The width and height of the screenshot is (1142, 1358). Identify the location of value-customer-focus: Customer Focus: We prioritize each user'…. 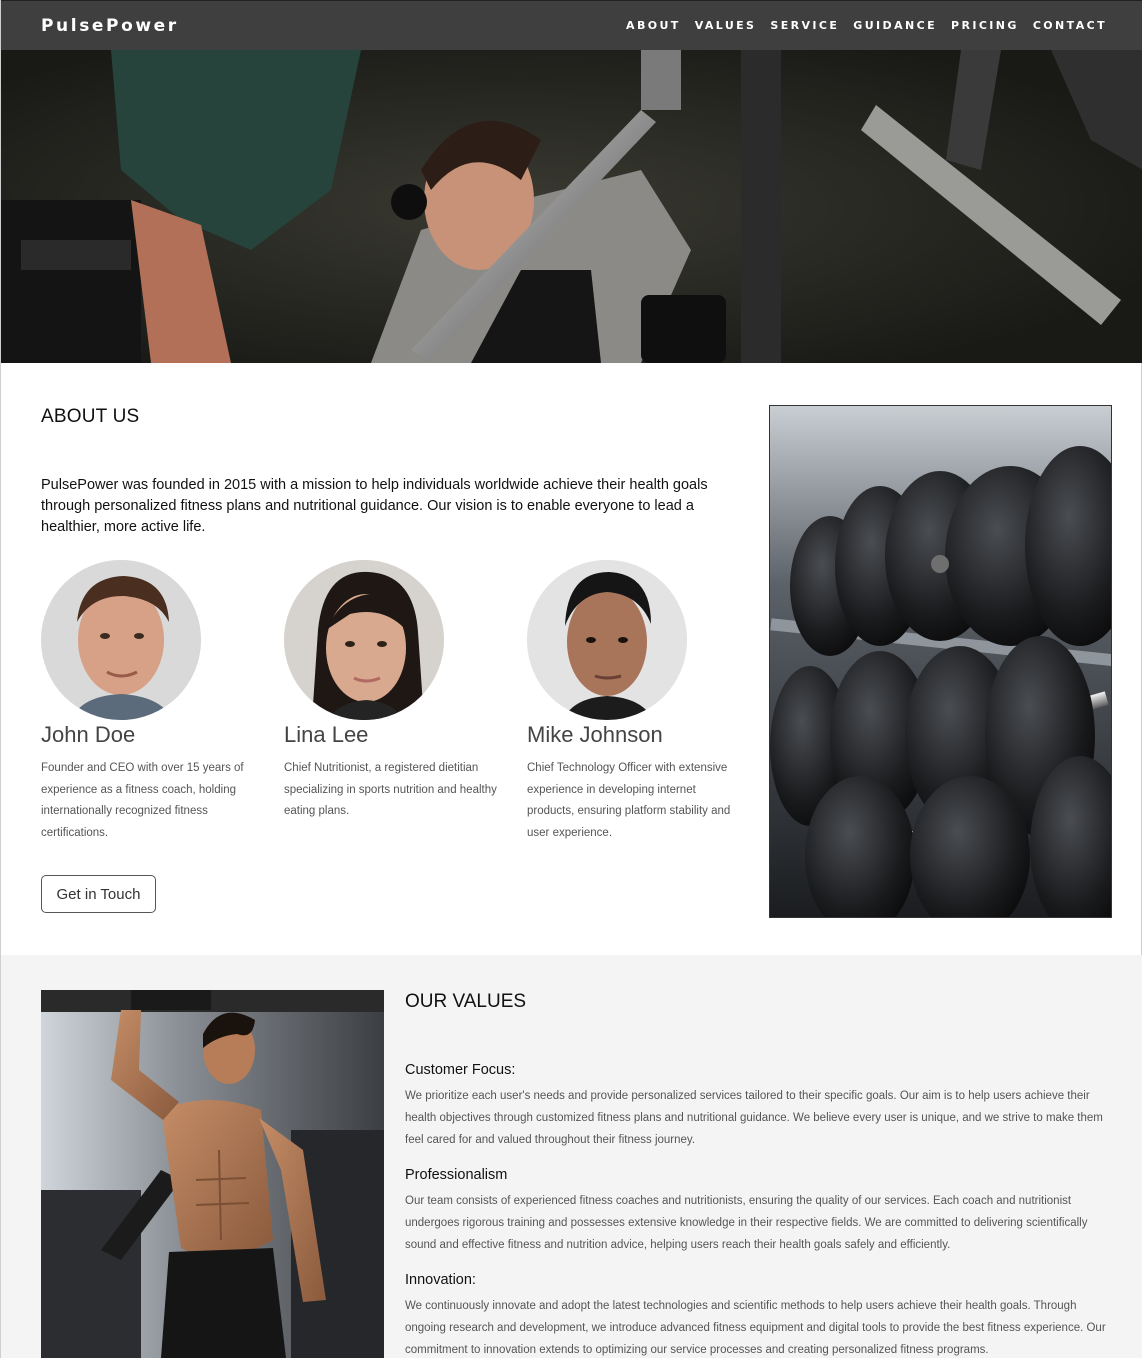
(757, 1105).